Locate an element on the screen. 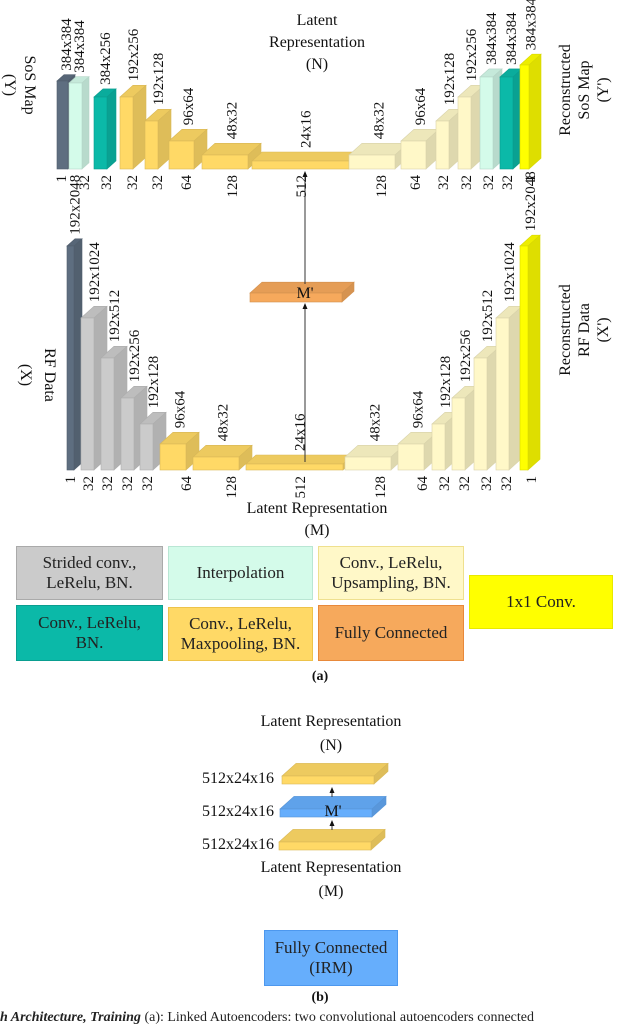 Image resolution: width=640 pixels, height=1029 pixels. reconstructed-sos-map-label: SoS Map is located at coordinates (584, 89).